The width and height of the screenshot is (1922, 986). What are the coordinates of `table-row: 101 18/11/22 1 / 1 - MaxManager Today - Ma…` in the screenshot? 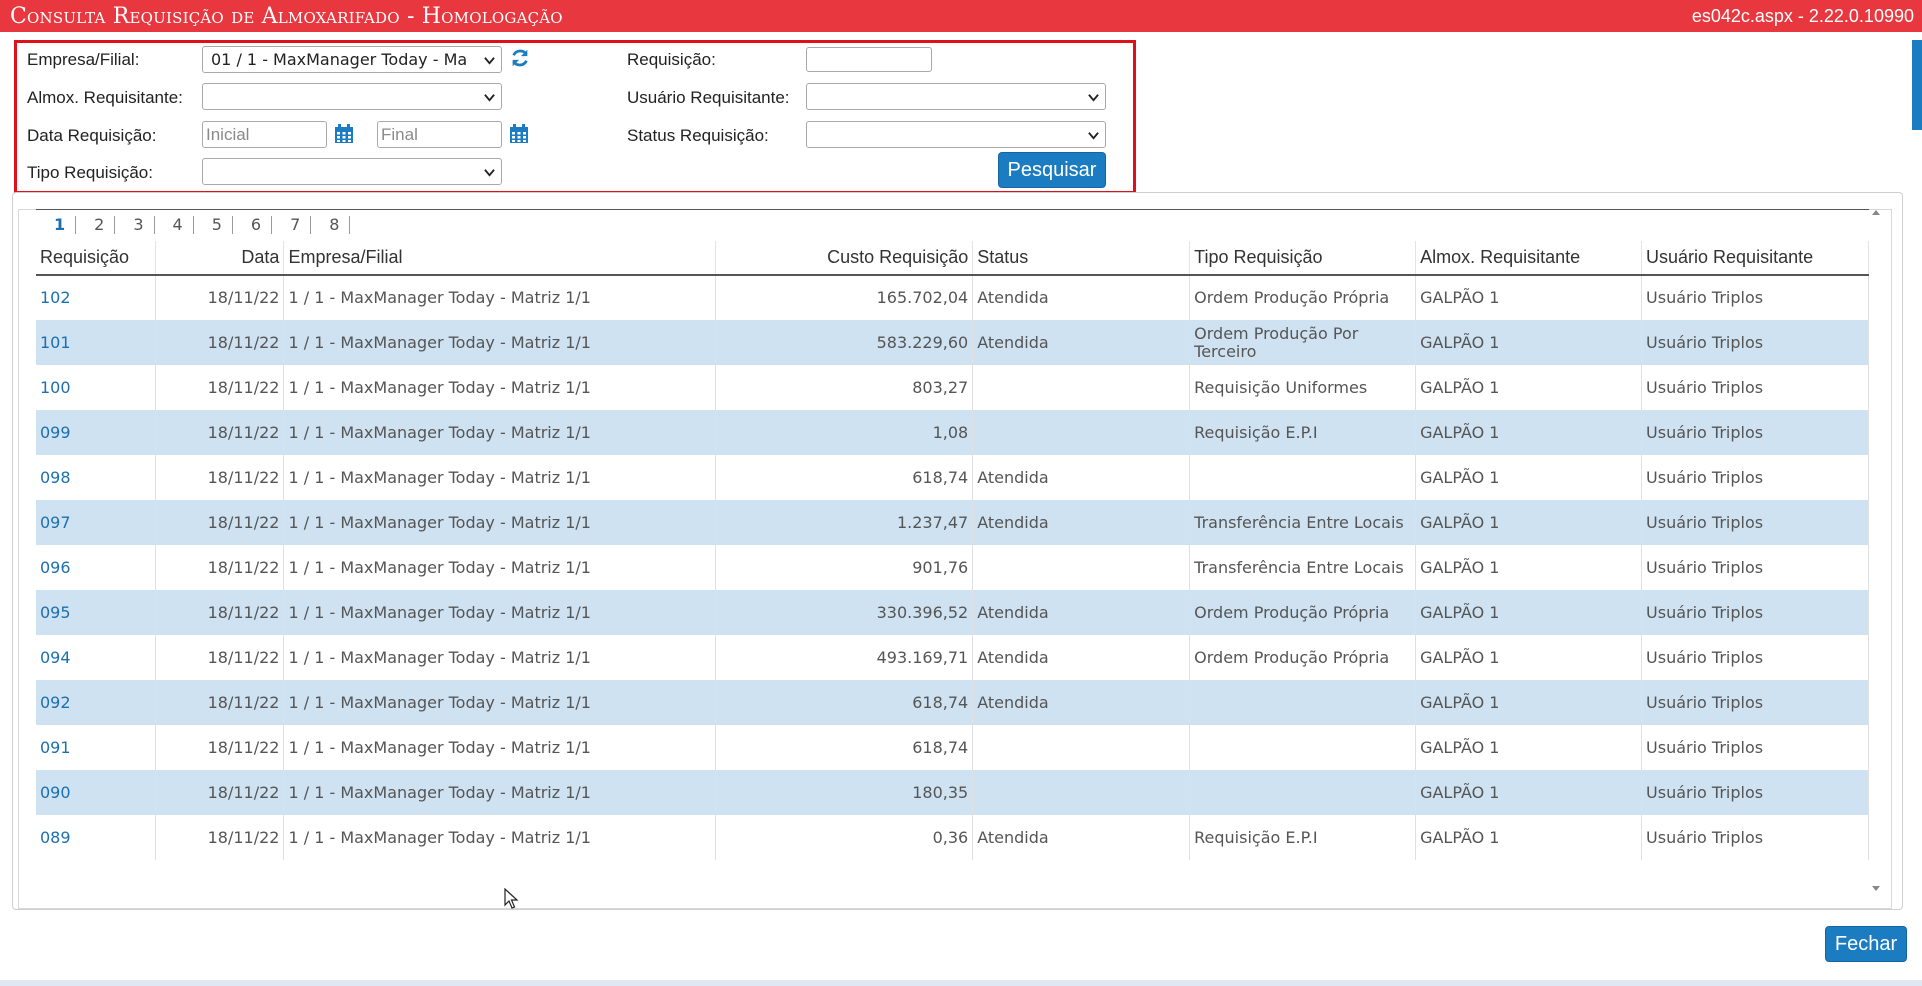 It's located at (952, 342).